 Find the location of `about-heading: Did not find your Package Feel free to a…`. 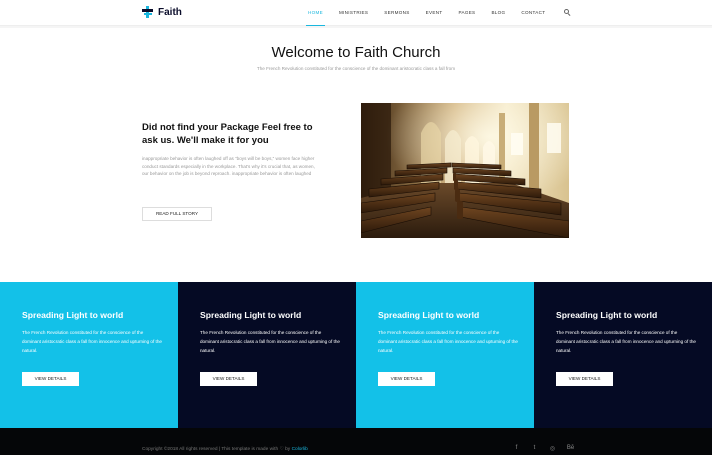

about-heading: Did not find your Package Feel free to a… is located at coordinates (227, 134).